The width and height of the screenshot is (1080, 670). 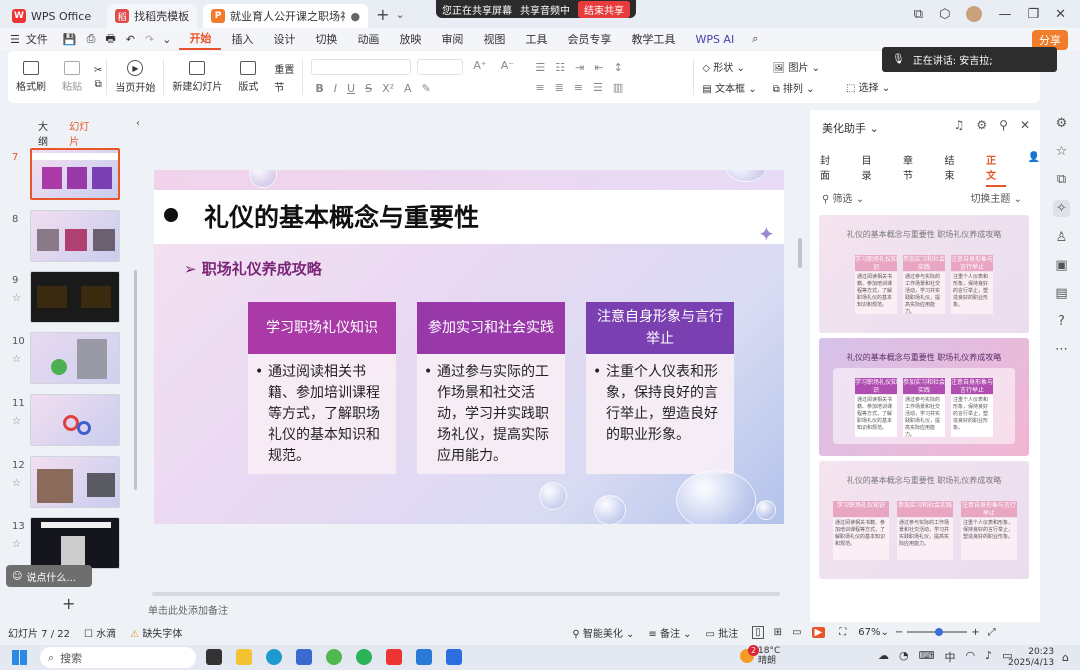 What do you see at coordinates (904, 657) in the screenshot?
I see `wifi-tray-icon: ◔` at bounding box center [904, 657].